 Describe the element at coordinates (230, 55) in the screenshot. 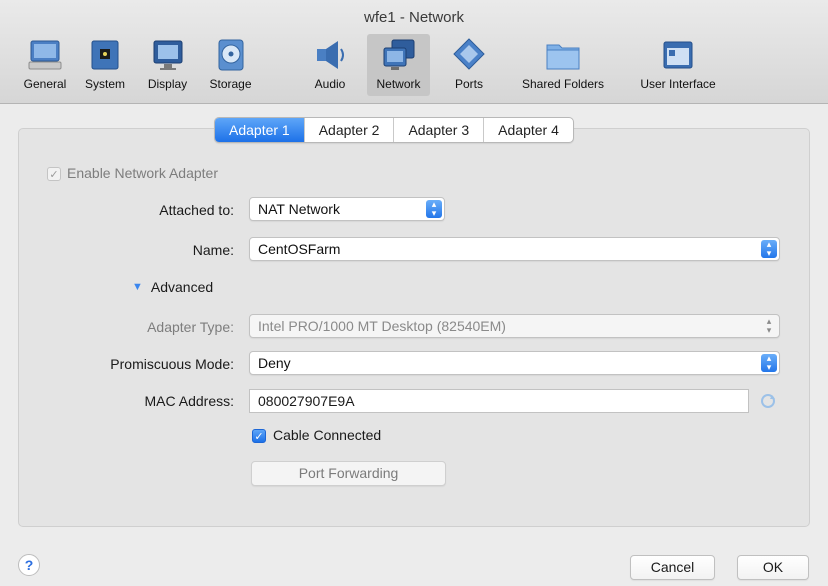

I see `storage-icon` at that location.